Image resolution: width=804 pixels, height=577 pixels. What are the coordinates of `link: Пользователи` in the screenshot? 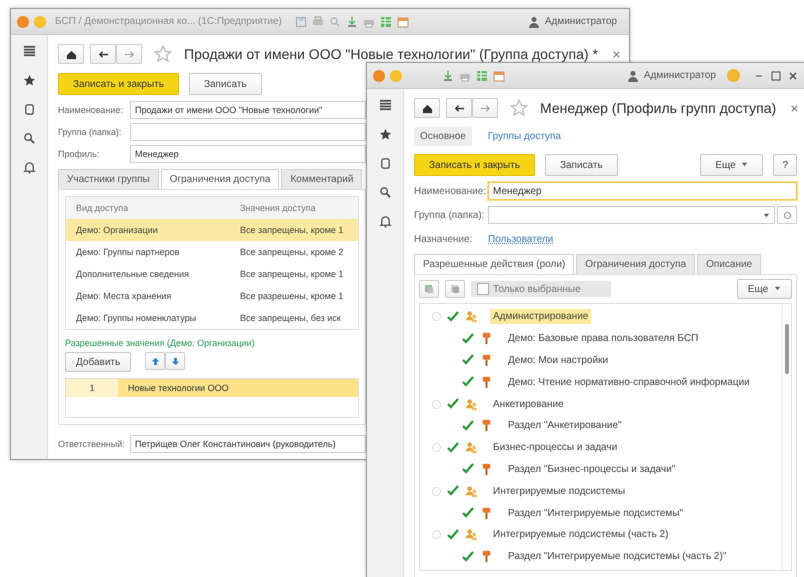 It's located at (521, 239).